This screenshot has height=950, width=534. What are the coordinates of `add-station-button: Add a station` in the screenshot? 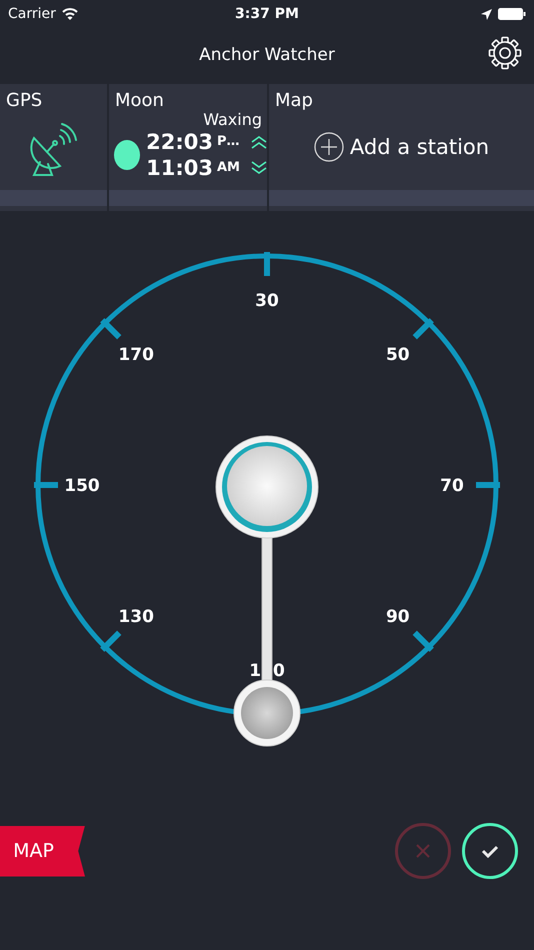 It's located at (402, 147).